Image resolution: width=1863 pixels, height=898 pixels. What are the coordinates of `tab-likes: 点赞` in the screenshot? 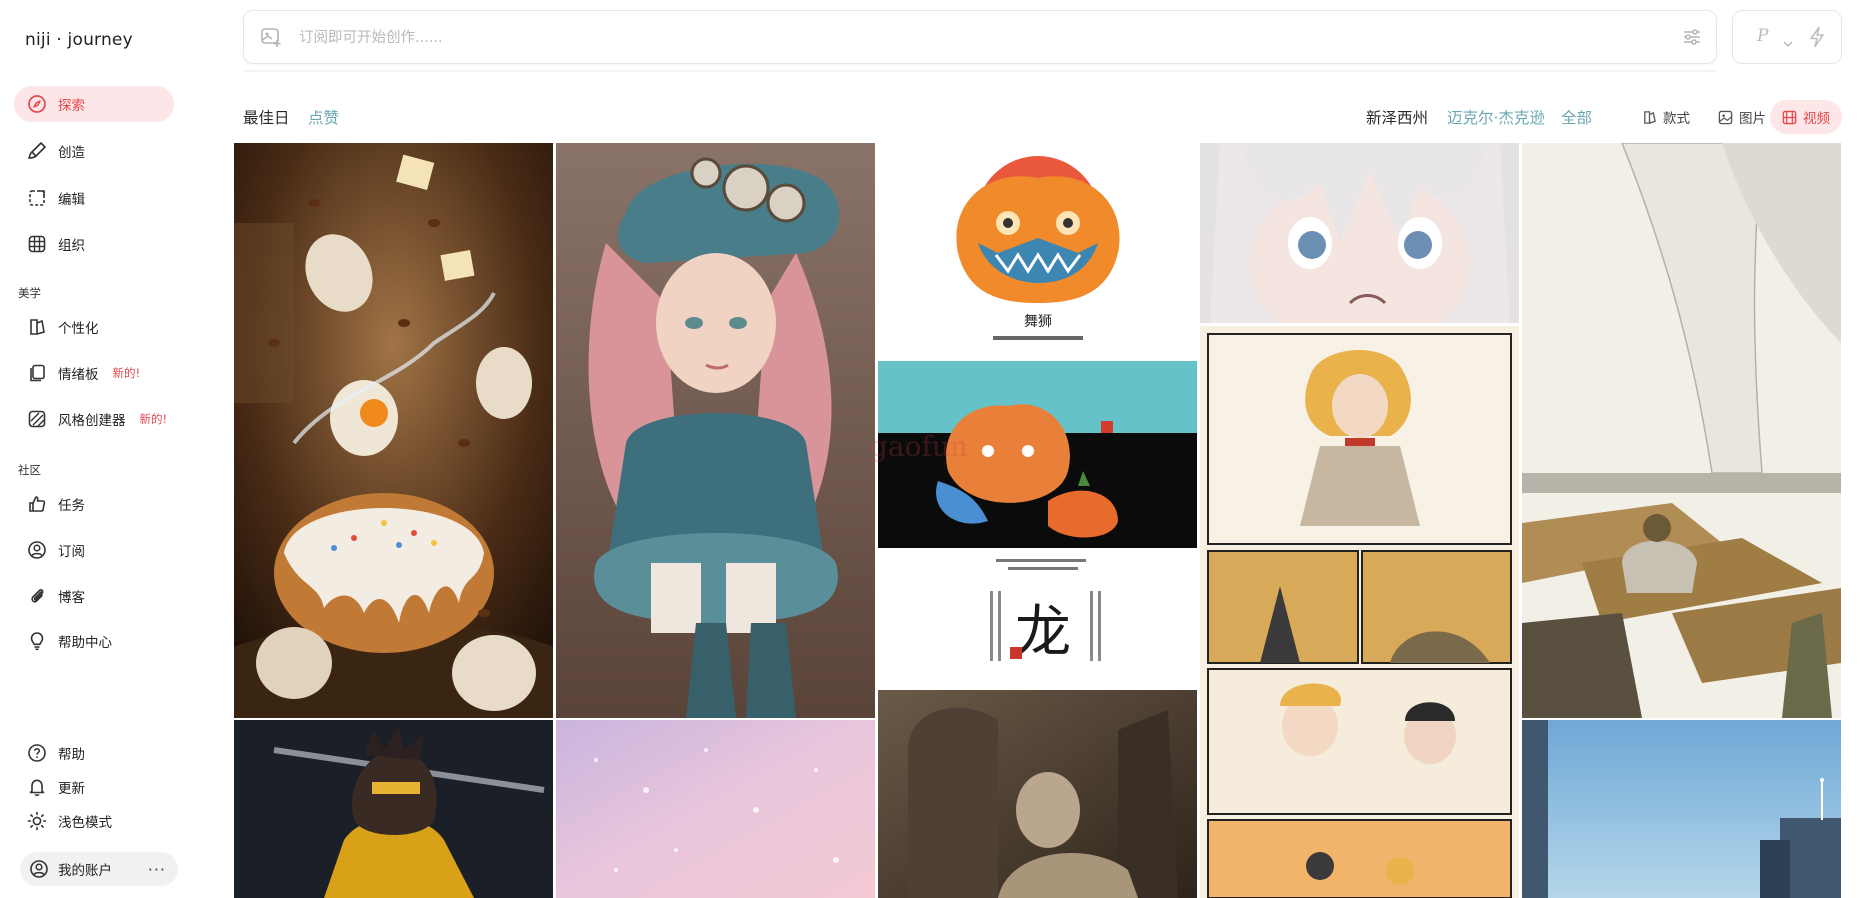 It's located at (323, 117).